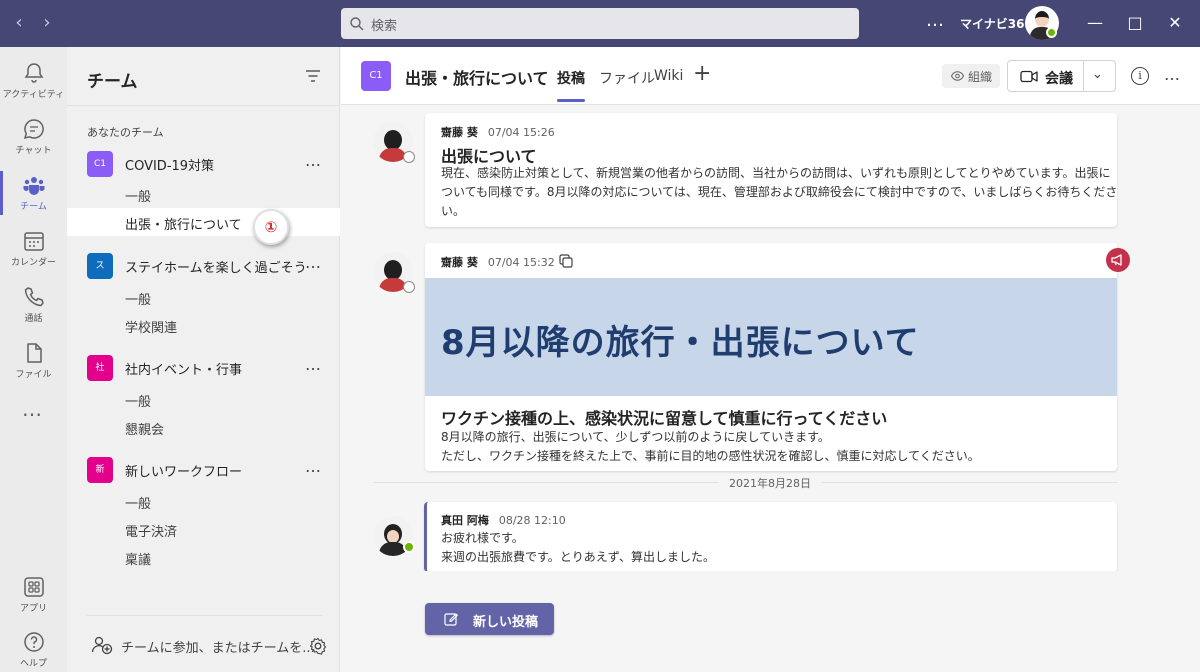  What do you see at coordinates (33, 609) in the screenshot?
I see `app-apps-label: アプリ` at bounding box center [33, 609].